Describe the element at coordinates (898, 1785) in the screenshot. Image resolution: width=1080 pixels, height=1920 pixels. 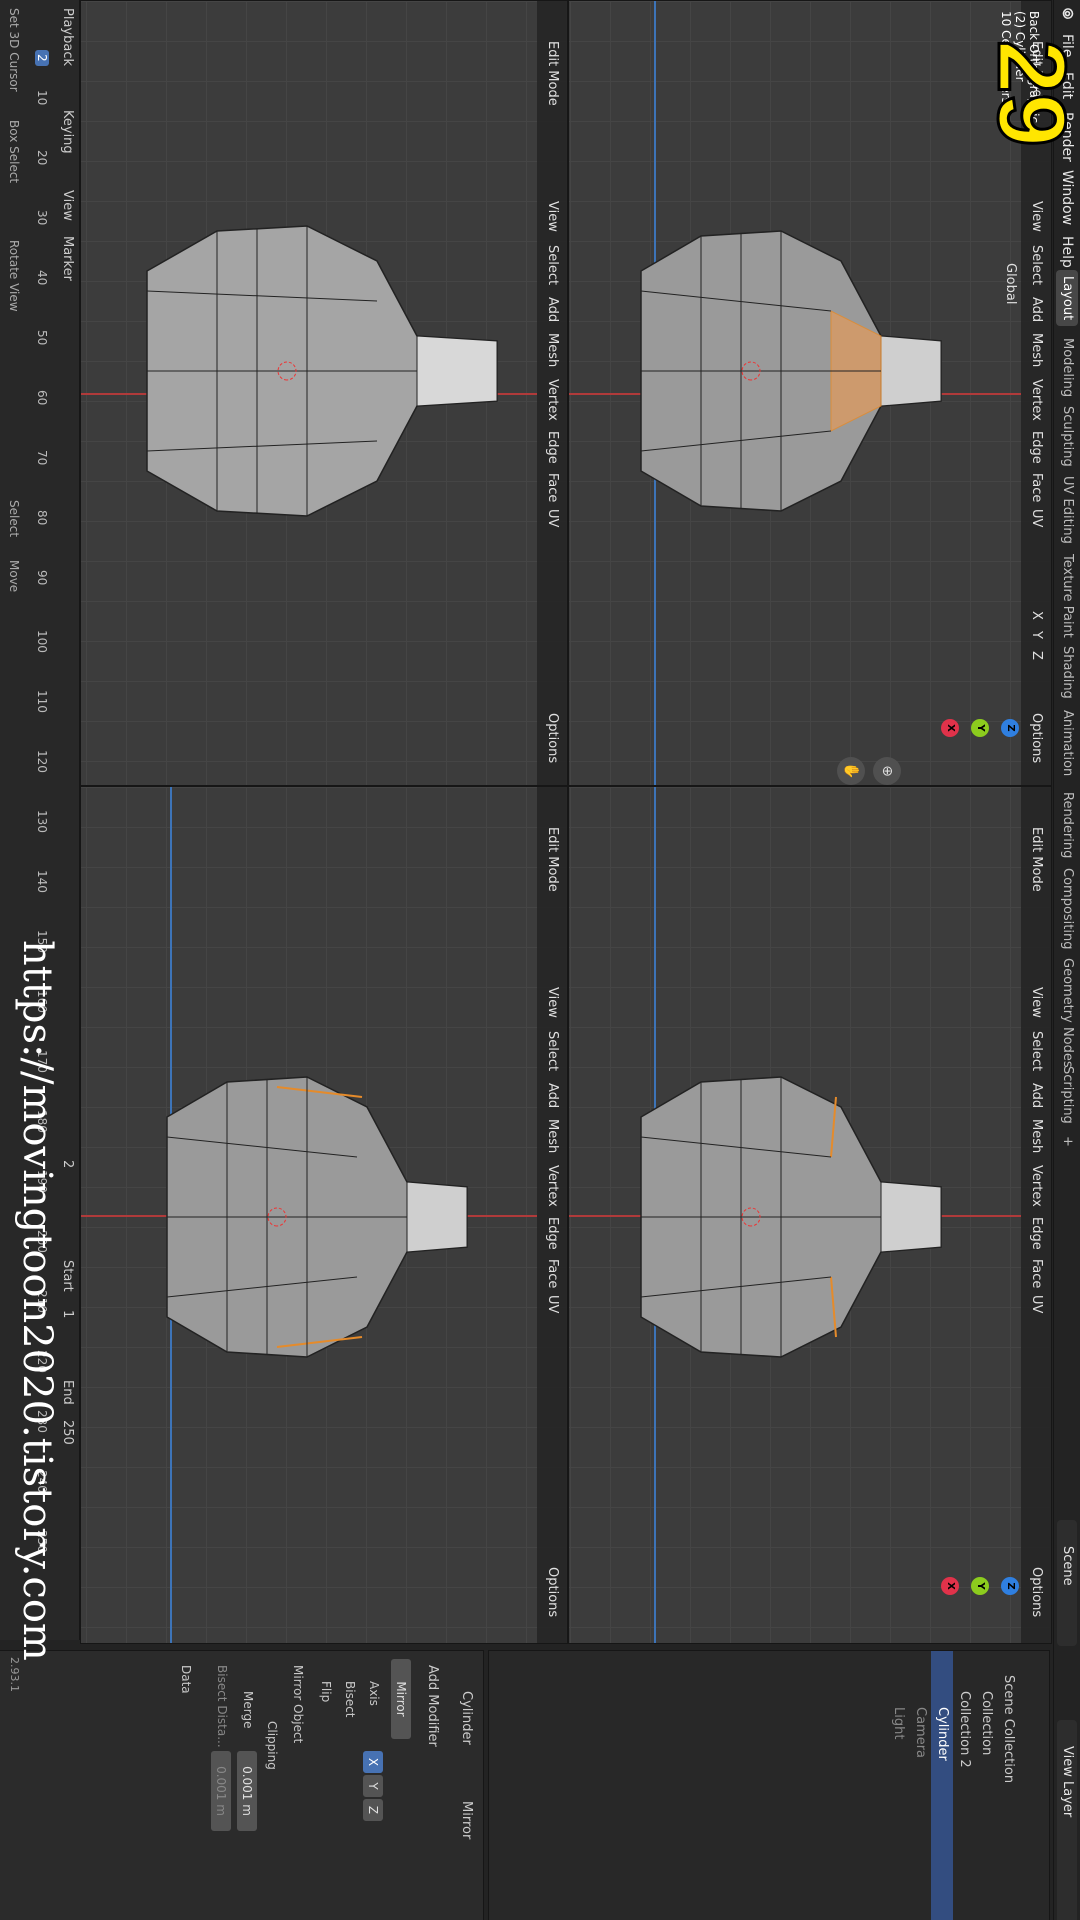
I see `outliner-light: Light` at that location.